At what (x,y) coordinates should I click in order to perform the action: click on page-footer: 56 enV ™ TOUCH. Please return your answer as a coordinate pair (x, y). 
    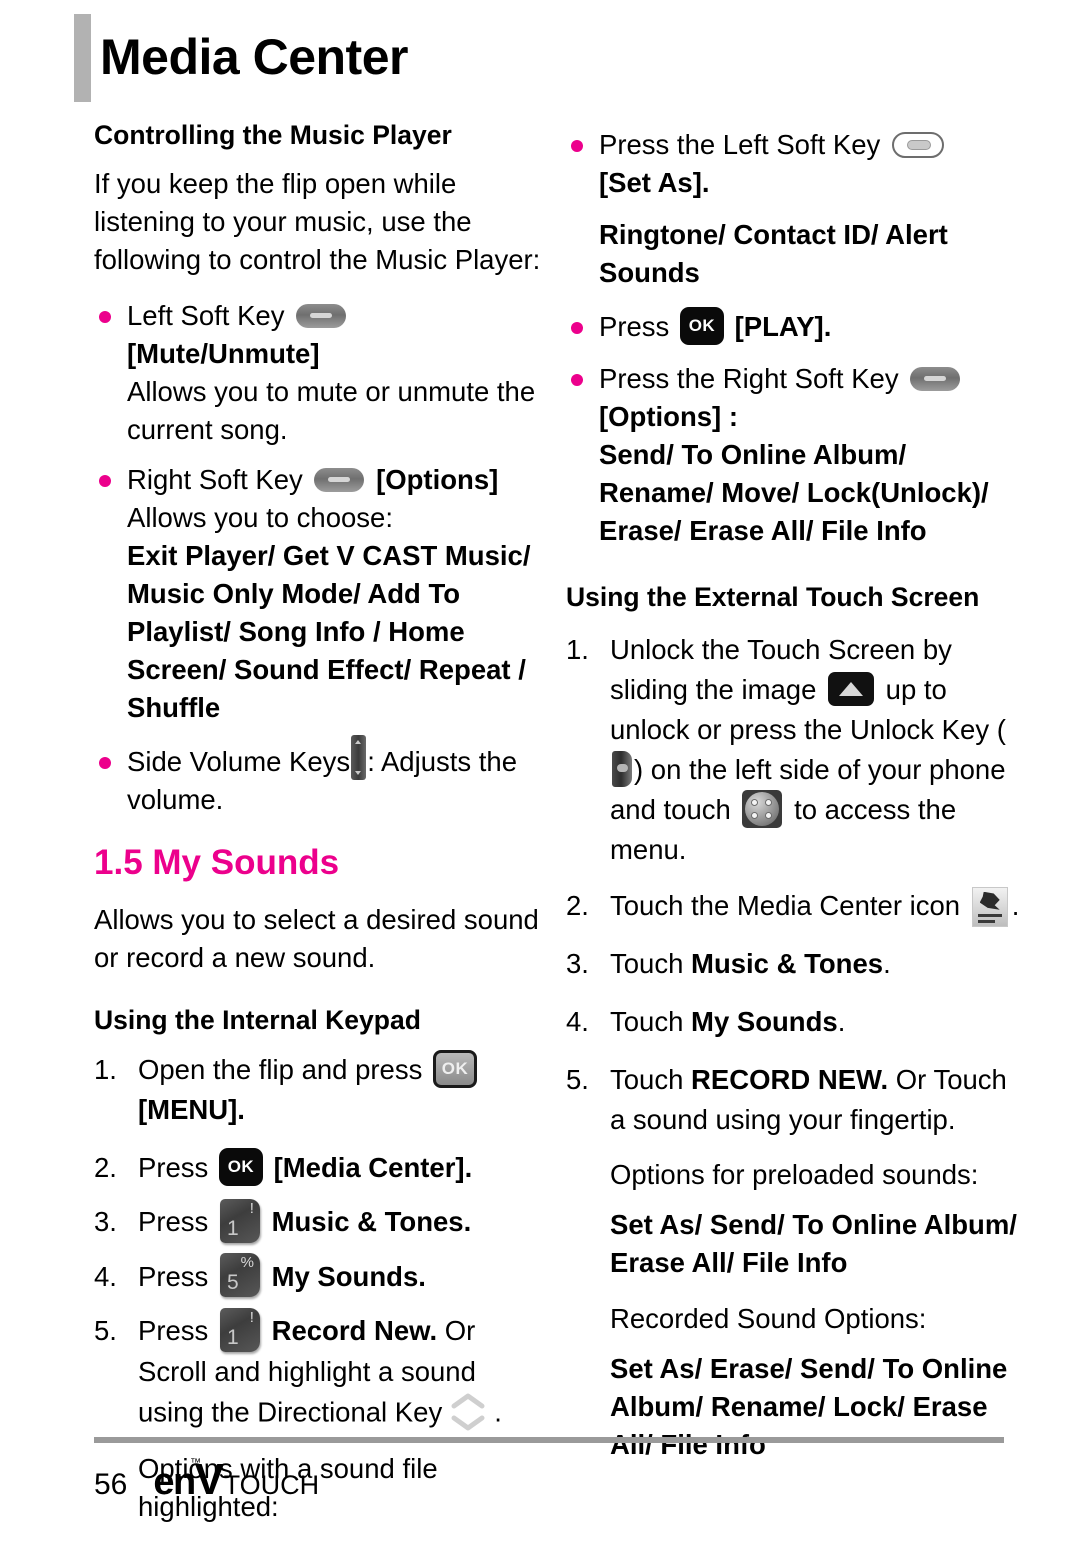
    Looking at the image, I should click on (549, 1470).